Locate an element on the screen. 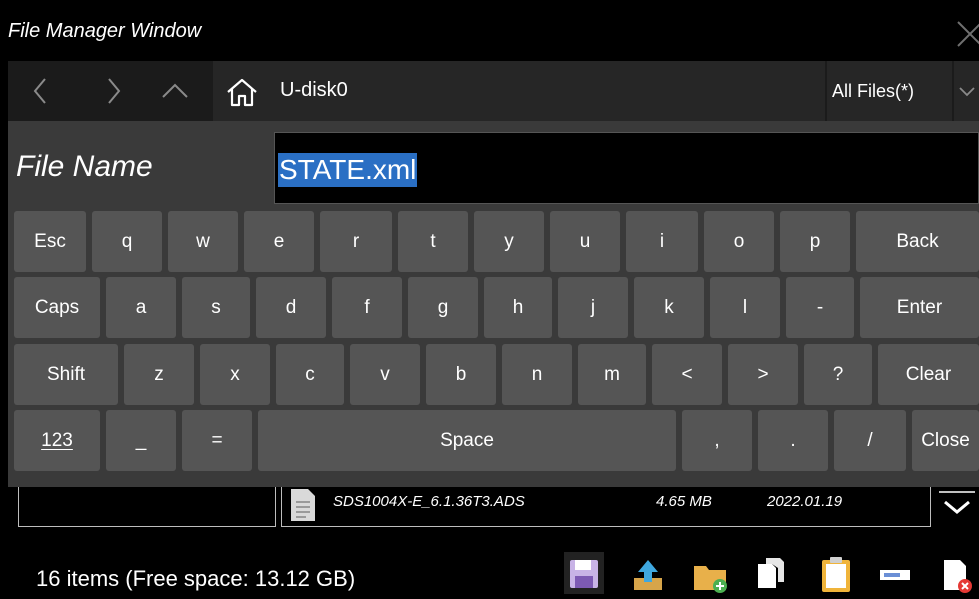  filter-dropdown-arrow is located at coordinates (966, 91).